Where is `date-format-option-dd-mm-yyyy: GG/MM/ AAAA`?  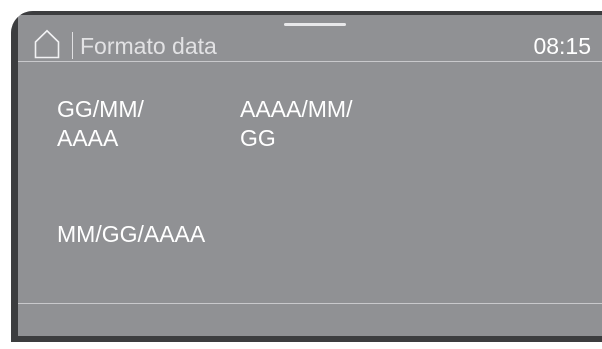
date-format-option-dd-mm-yyyy: GG/MM/ AAAA is located at coordinates (127, 124).